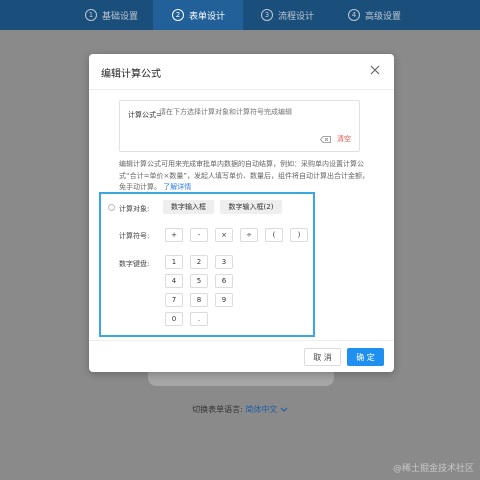 The width and height of the screenshot is (480, 480). I want to click on calc-object-number-input: 数字输入框, so click(188, 207).